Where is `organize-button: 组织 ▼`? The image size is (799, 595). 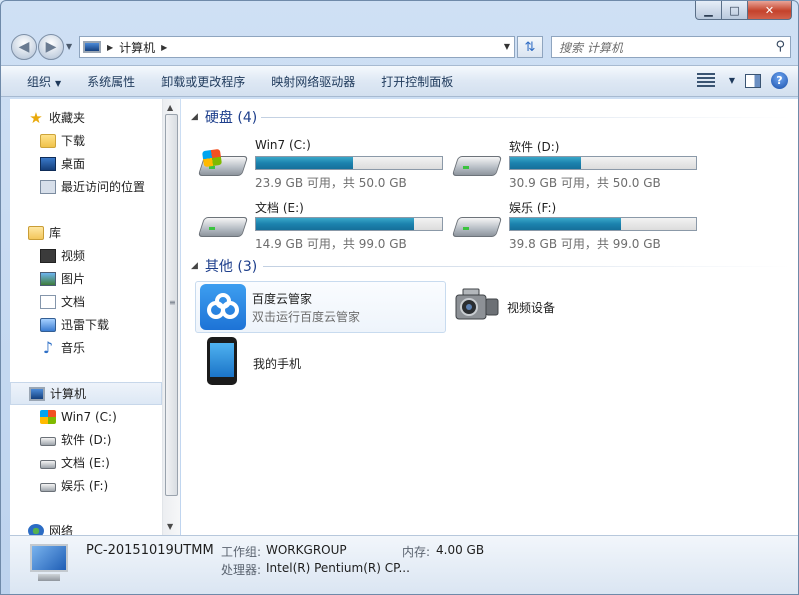 organize-button: 组织 ▼ is located at coordinates (44, 81).